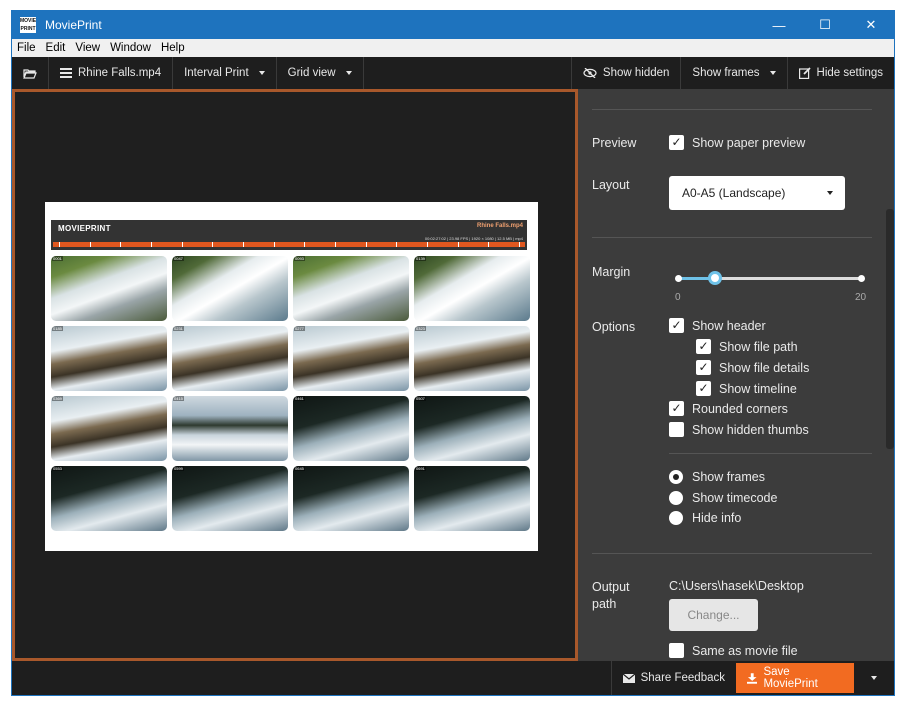  What do you see at coordinates (673, 678) in the screenshot?
I see `share-feedback-button: Share Feedback` at bounding box center [673, 678].